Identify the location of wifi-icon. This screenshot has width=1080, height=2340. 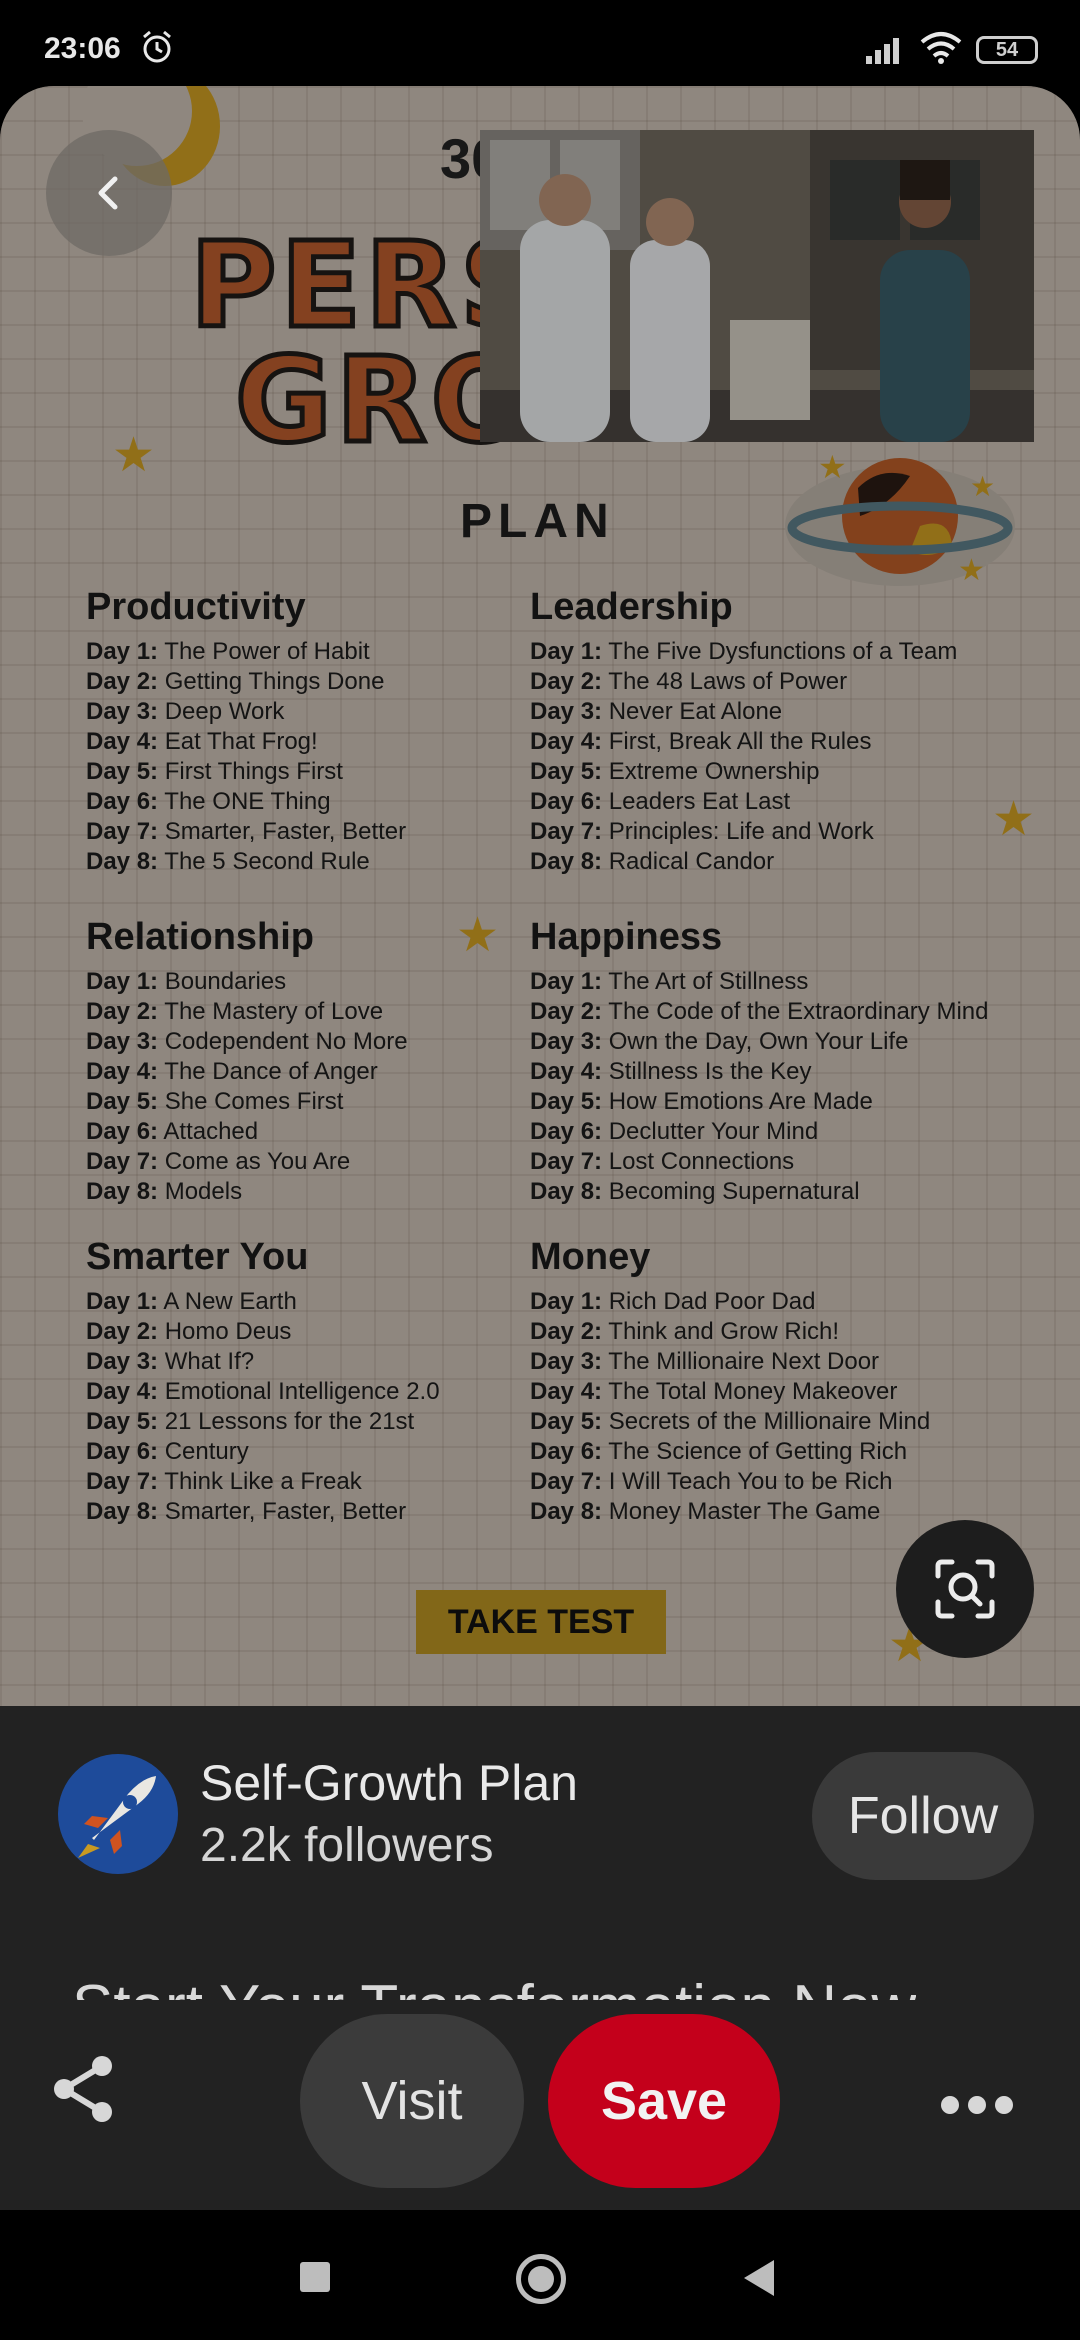
(941, 48).